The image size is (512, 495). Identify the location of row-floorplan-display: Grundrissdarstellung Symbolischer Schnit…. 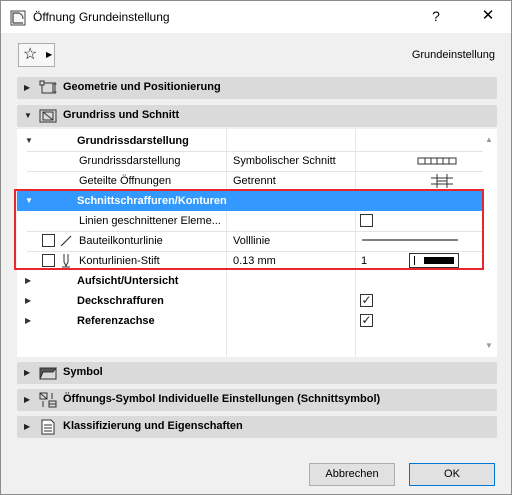
(250, 161).